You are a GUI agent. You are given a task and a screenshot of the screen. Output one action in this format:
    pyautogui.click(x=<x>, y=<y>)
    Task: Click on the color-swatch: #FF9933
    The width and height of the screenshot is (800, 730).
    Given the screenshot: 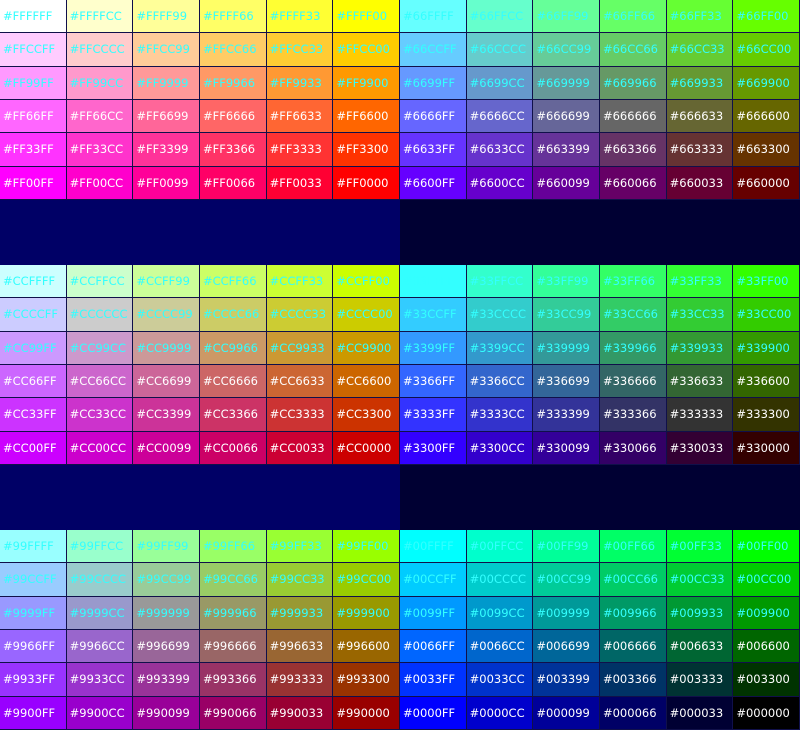 What is the action you would take?
    pyautogui.click(x=300, y=83)
    